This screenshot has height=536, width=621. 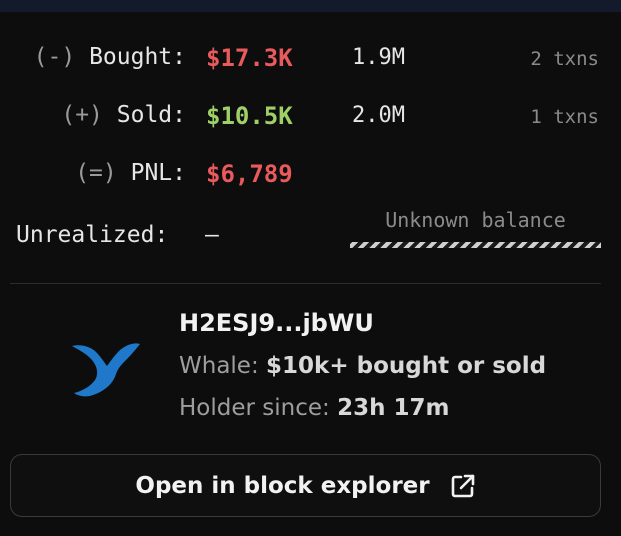 I want to click on sold-row: (+) Sold: $10.5K 2.0M 1 txns, so click(x=310, y=122).